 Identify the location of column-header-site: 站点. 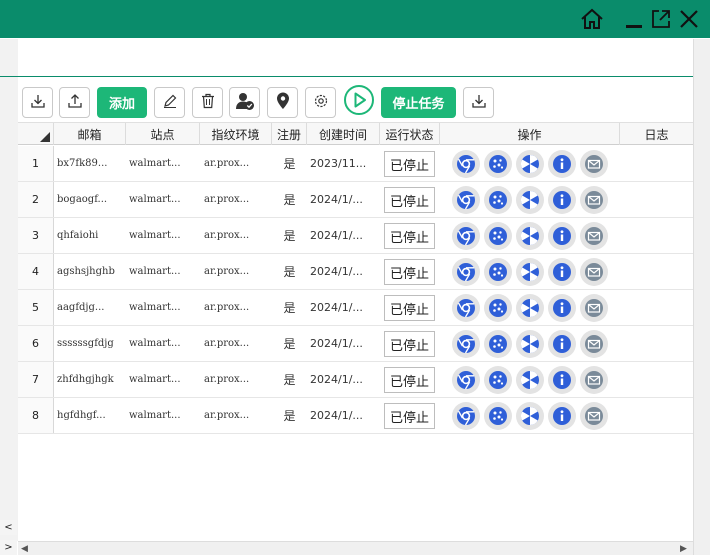
(163, 134).